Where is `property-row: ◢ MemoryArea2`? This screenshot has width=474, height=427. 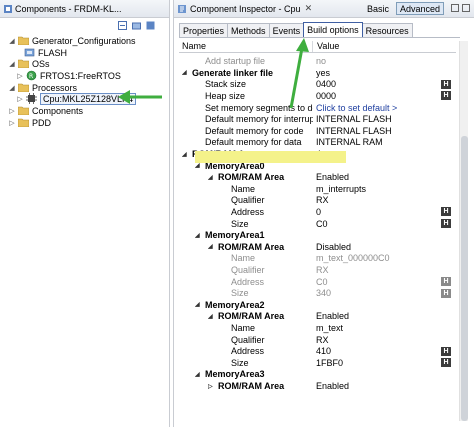
property-row: ◢ MemoryArea2 is located at coordinates (317, 305).